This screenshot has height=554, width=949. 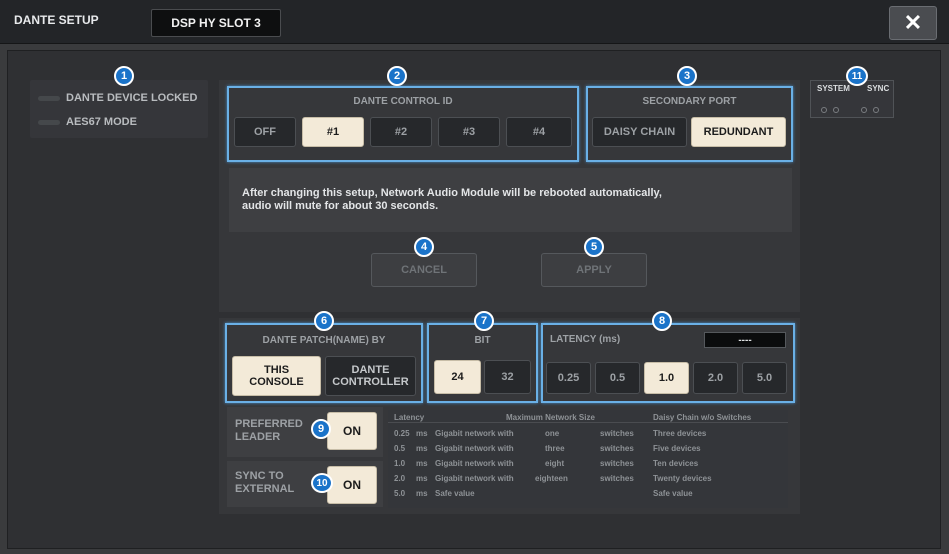 I want to click on badge-2: 2, so click(x=397, y=76).